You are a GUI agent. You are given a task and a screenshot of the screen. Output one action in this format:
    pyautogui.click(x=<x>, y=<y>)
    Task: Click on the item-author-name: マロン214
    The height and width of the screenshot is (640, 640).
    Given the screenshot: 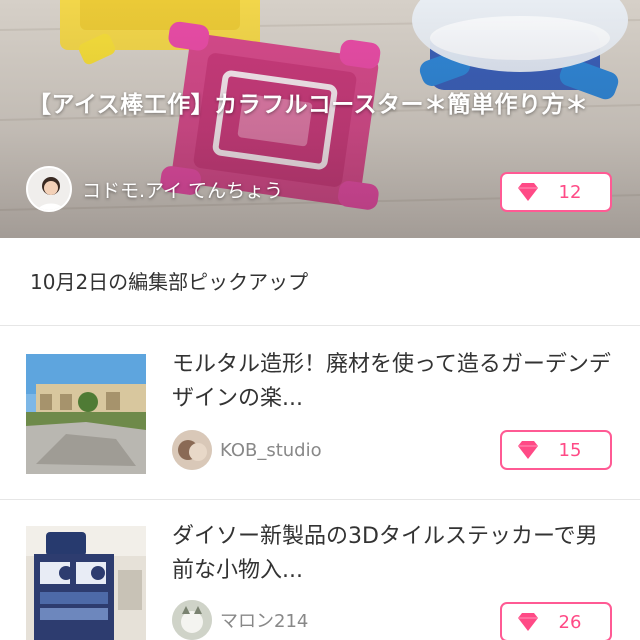 What is the action you would take?
    pyautogui.click(x=264, y=621)
    